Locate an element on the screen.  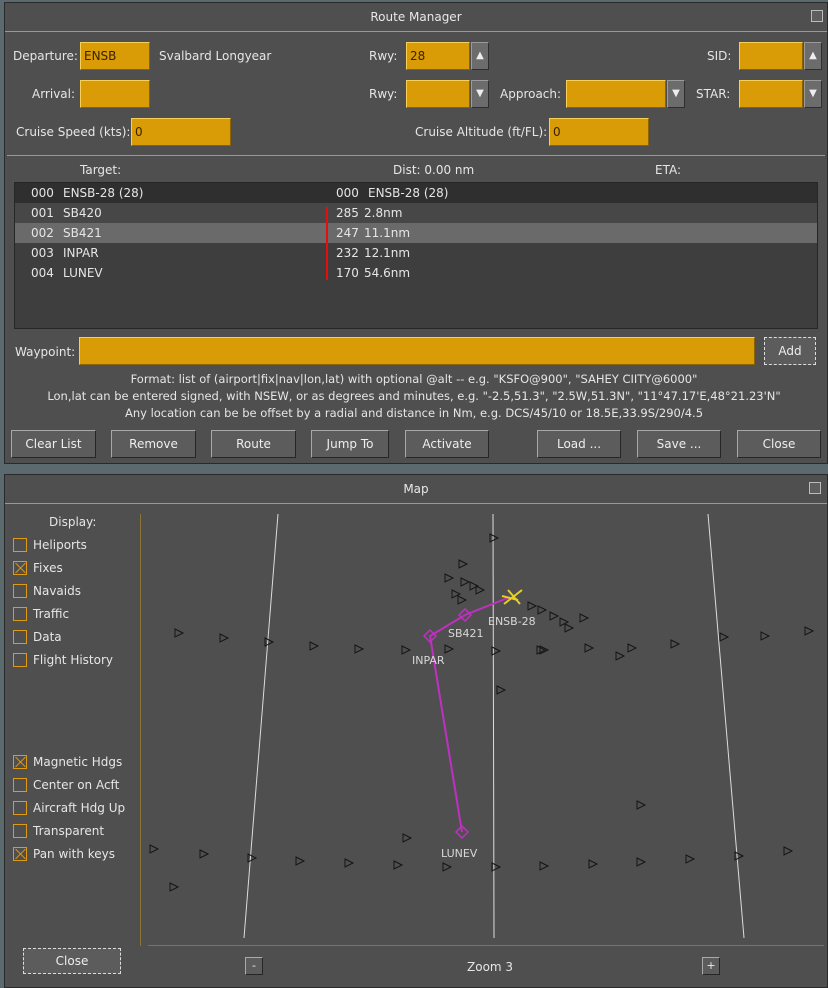
fixes-checkbox is located at coordinates (20, 568).